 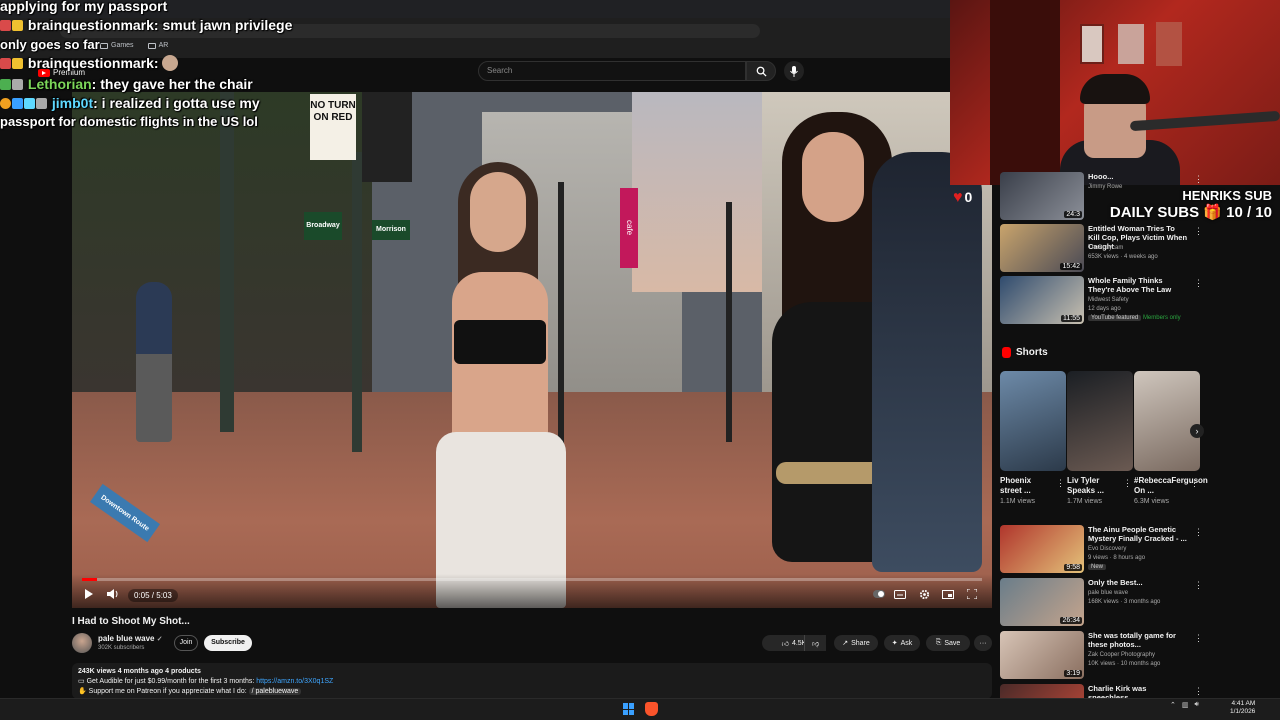 What do you see at coordinates (651, 709) in the screenshot?
I see `brave-browser-icon` at bounding box center [651, 709].